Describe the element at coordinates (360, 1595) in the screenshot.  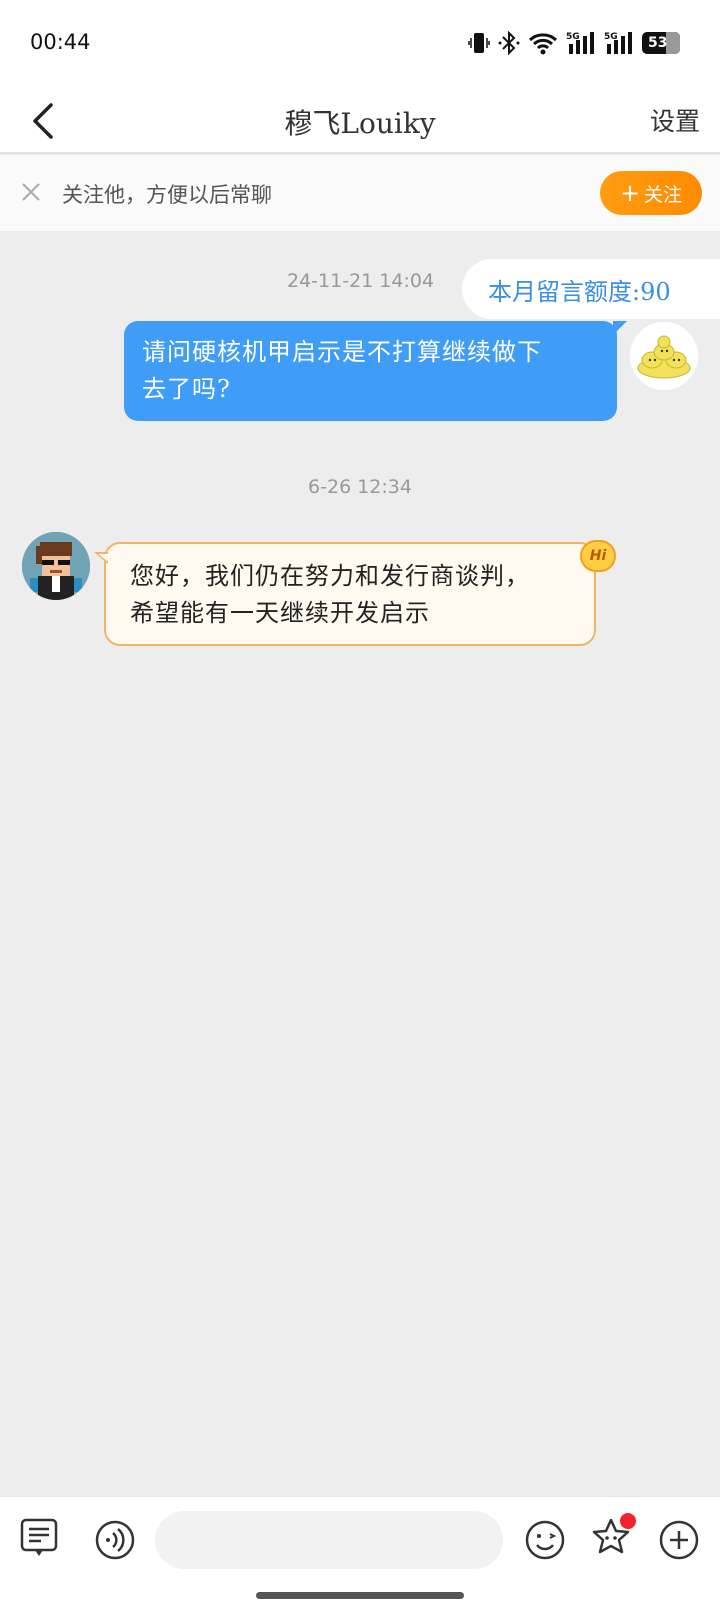
I see `home-indicator` at that location.